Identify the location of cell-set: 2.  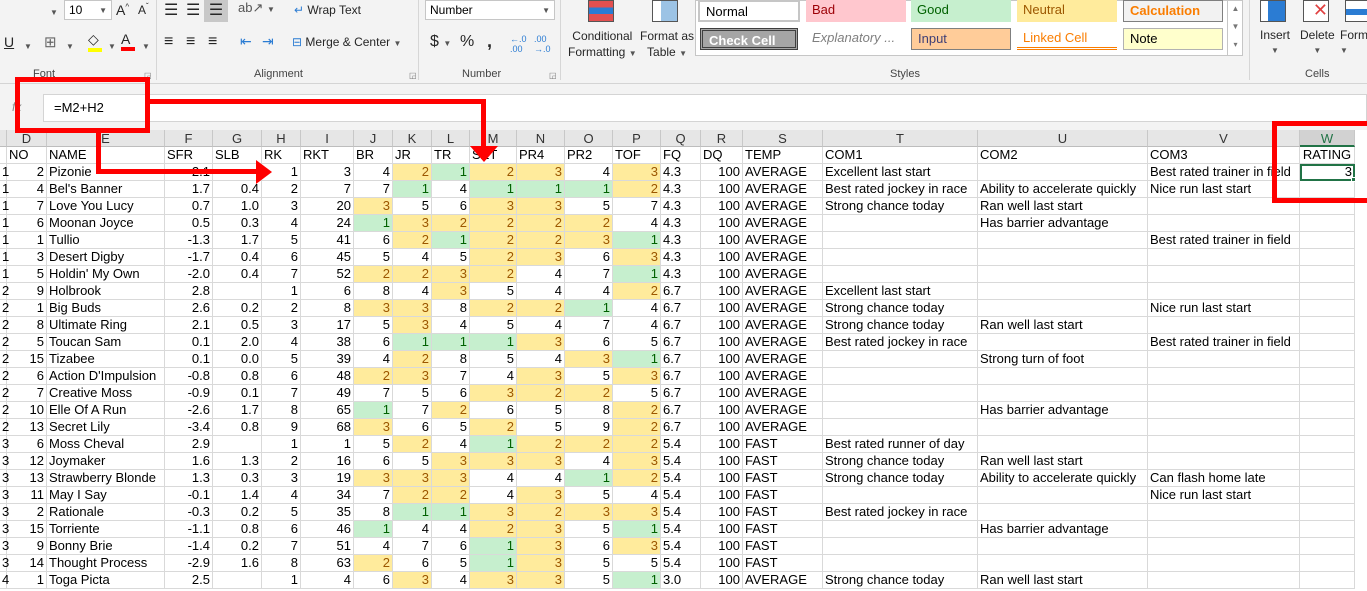
(493, 529).